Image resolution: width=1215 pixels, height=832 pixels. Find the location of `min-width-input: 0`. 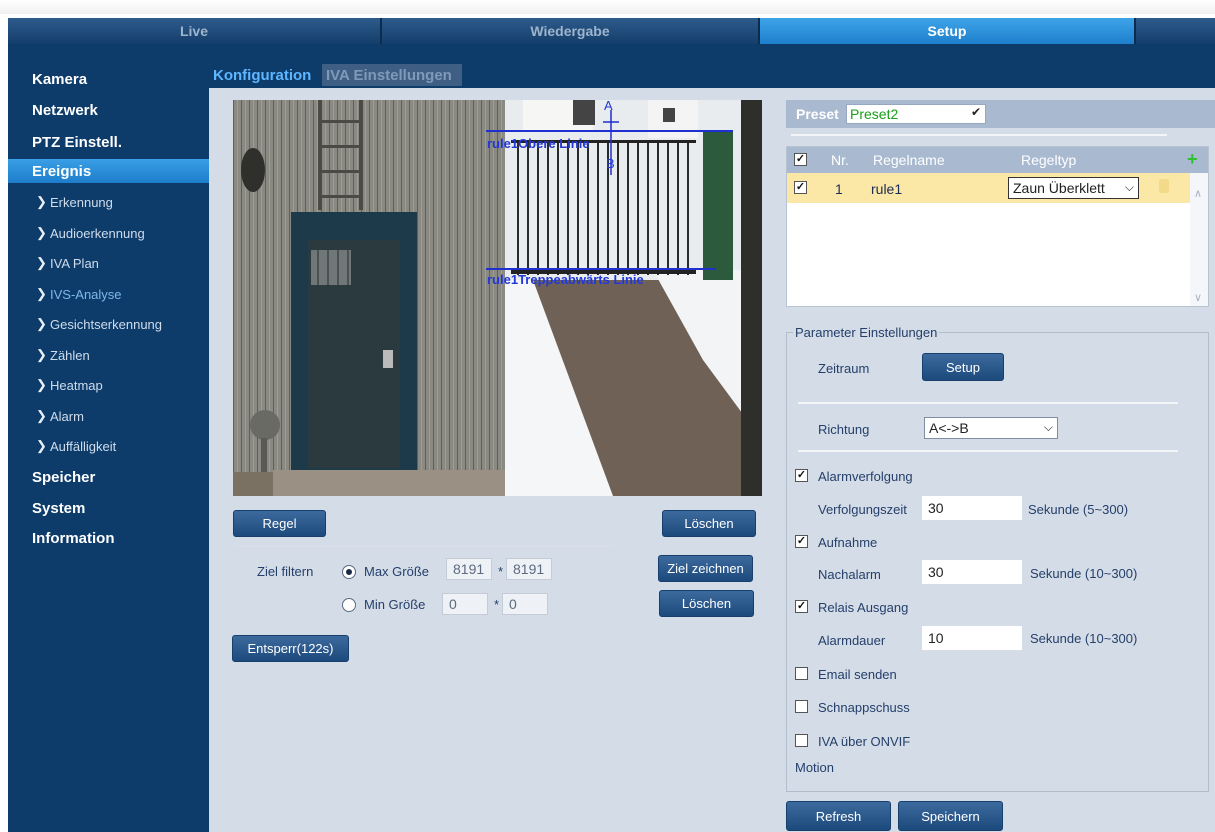

min-width-input: 0 is located at coordinates (465, 604).